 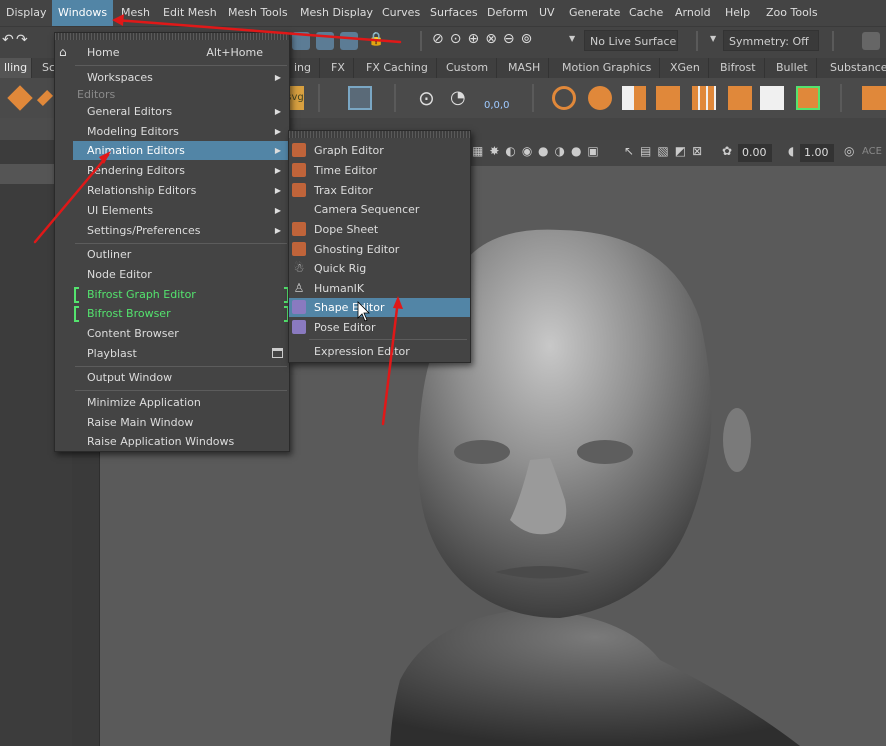 What do you see at coordinates (172, 254) in the screenshot?
I see `menu-item-outliner: Outliner` at bounding box center [172, 254].